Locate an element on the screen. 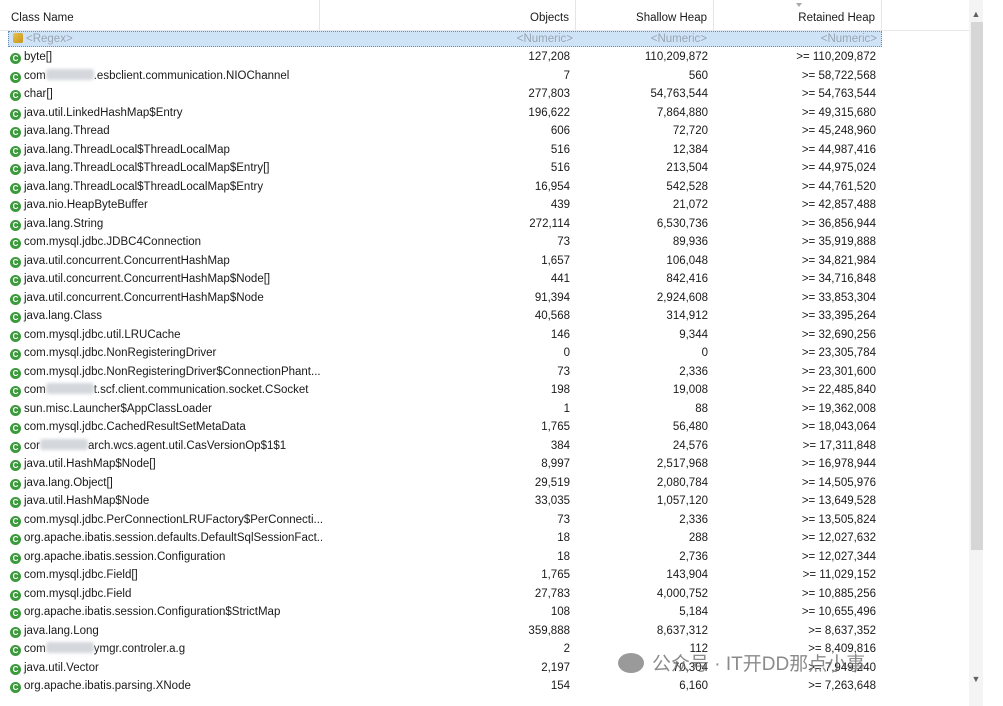  shallow-heap-cell: 9,344 is located at coordinates (693, 334).